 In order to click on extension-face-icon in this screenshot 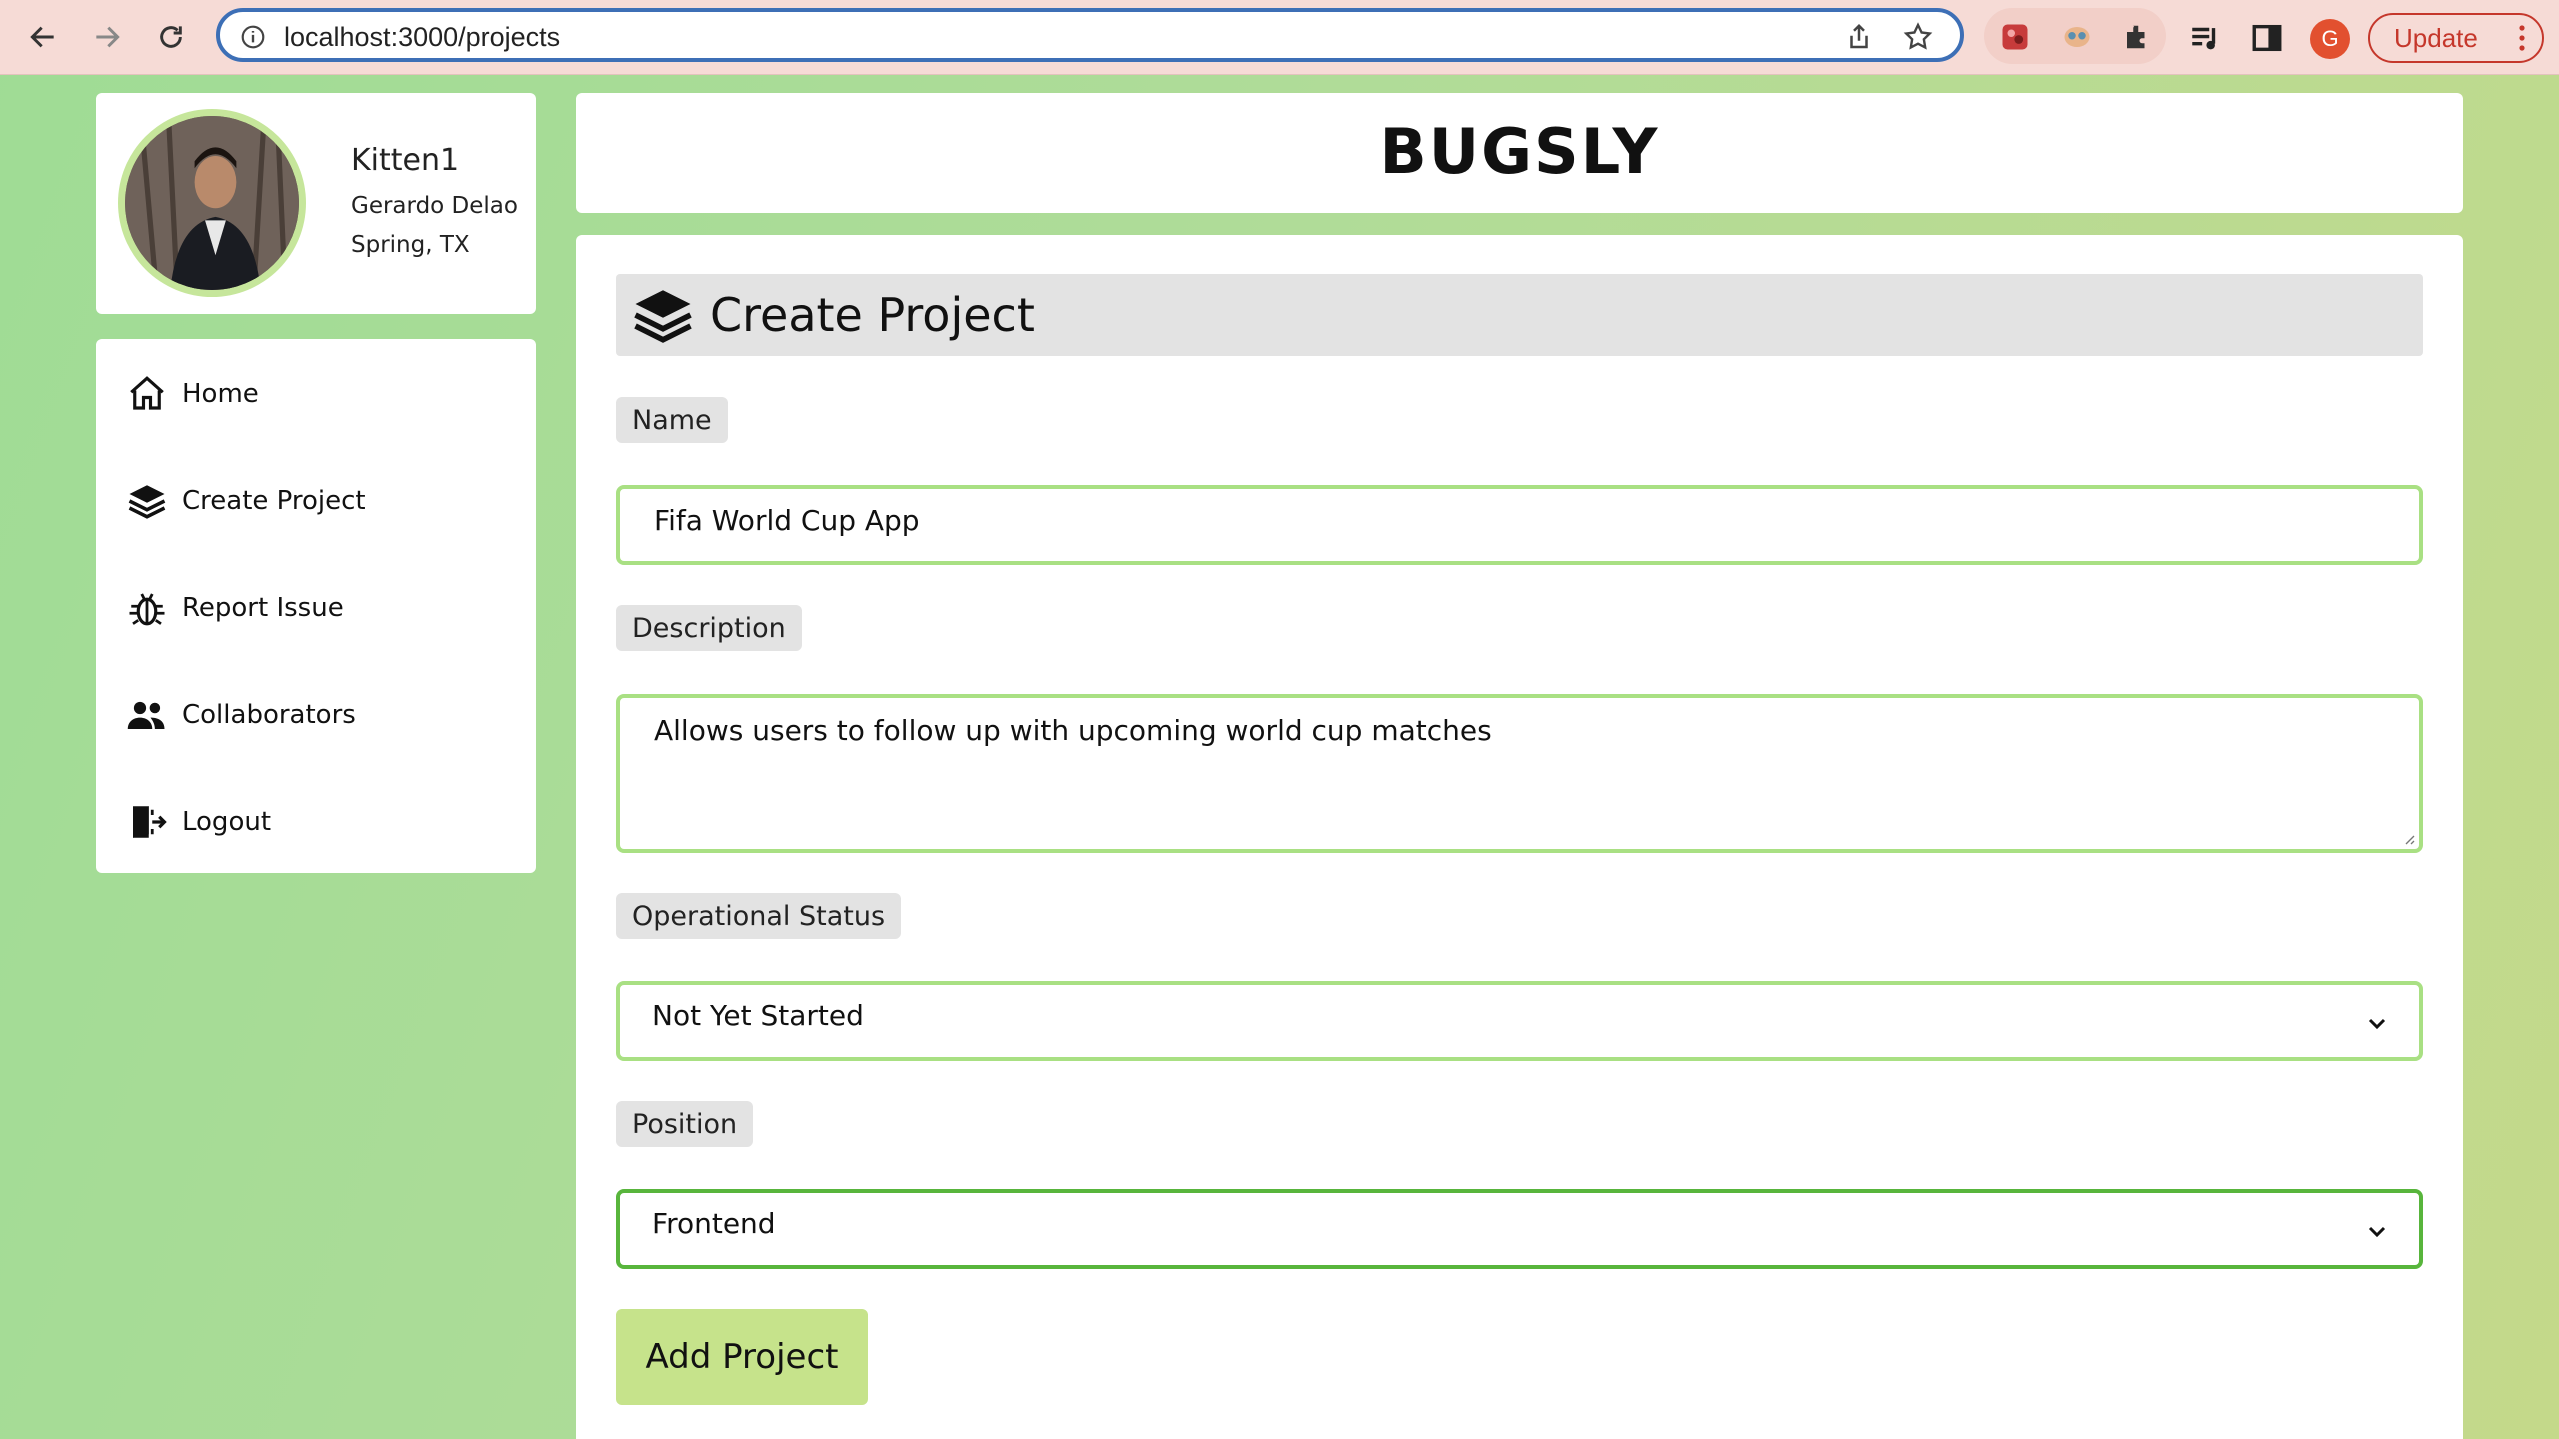, I will do `click(2077, 37)`.